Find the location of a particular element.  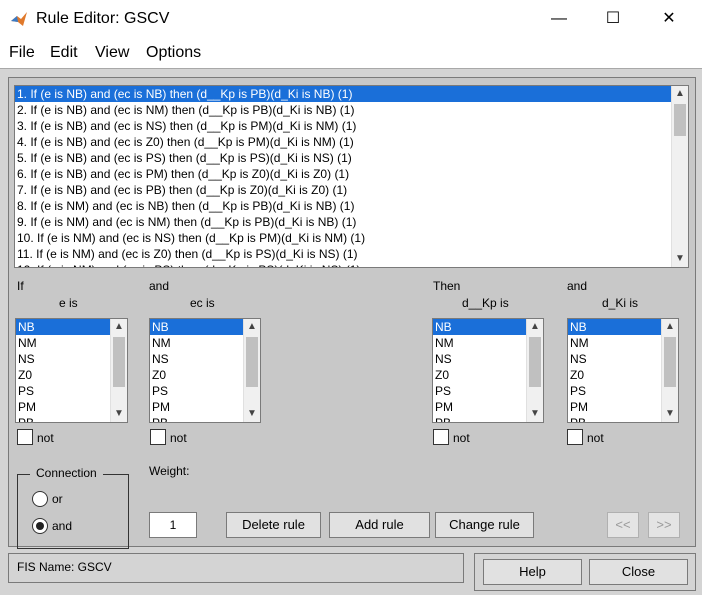

or-radio is located at coordinates (40, 499).